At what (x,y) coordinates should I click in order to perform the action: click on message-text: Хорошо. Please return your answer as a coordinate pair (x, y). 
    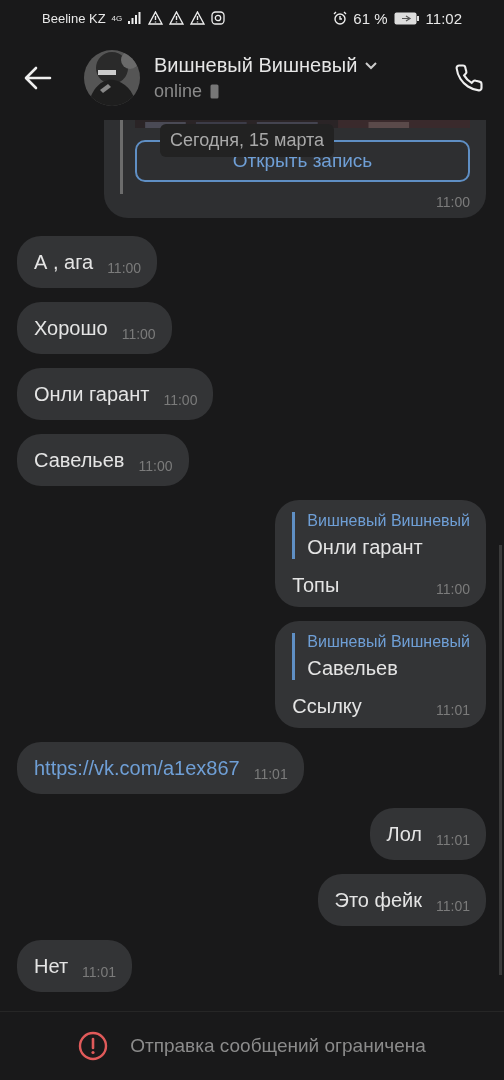
    Looking at the image, I should click on (71, 328).